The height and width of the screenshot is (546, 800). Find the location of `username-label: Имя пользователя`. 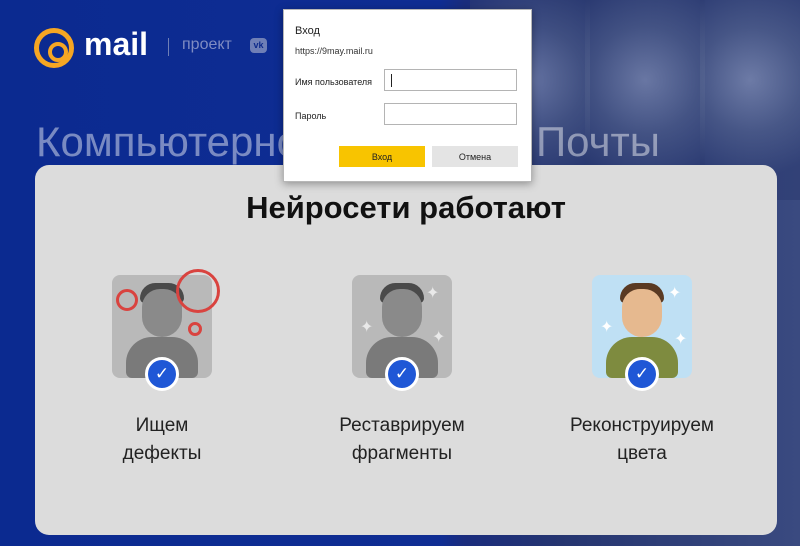

username-label: Имя пользователя is located at coordinates (334, 82).